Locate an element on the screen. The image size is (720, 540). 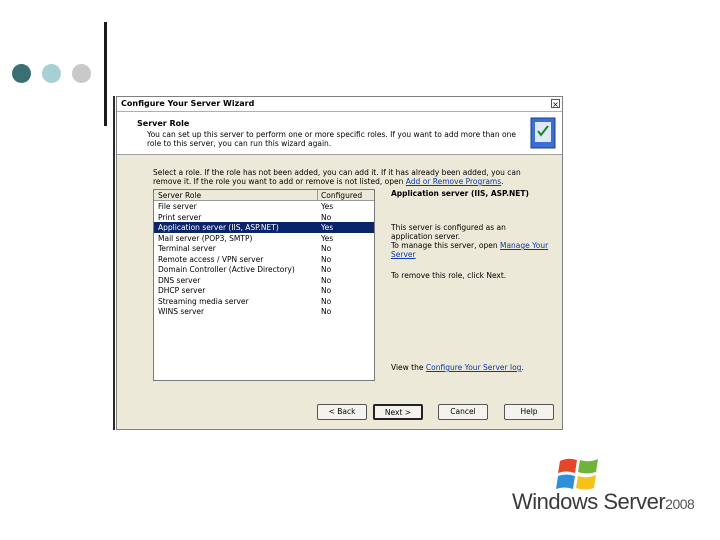
role-name: Remote access / VPN server is located at coordinates (211, 259).